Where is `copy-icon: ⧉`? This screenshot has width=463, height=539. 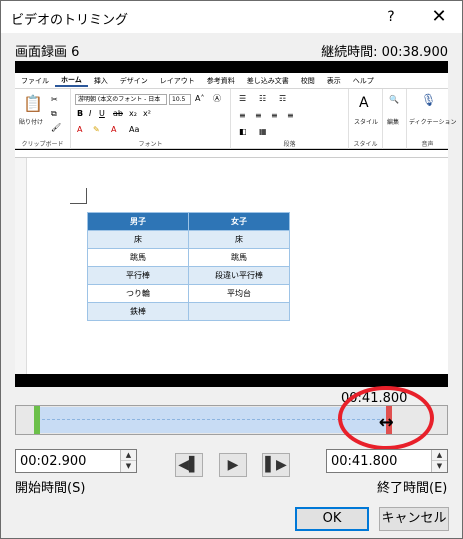
copy-icon: ⧉ is located at coordinates (54, 113).